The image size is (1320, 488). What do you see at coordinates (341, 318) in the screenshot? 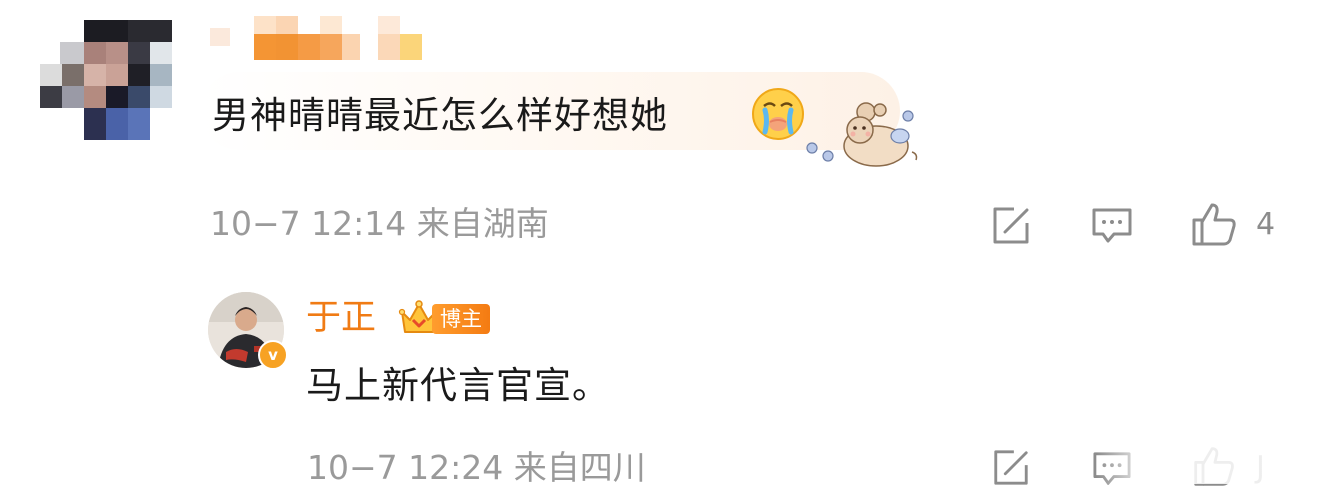
I see `replier-name: 于正` at bounding box center [341, 318].